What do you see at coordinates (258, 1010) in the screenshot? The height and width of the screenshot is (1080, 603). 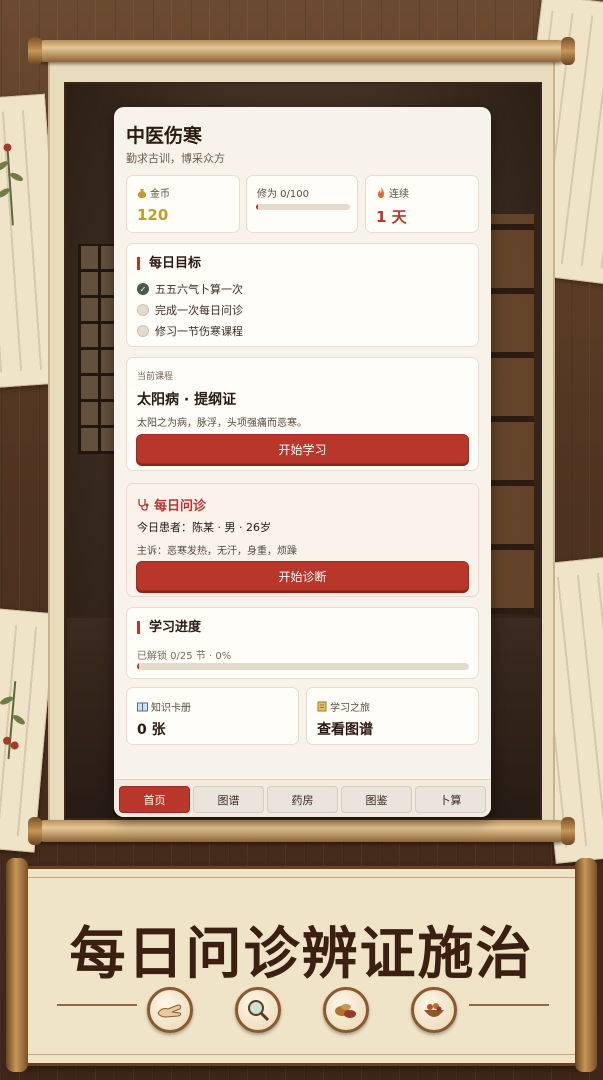 I see `magnifier-herb-icon` at bounding box center [258, 1010].